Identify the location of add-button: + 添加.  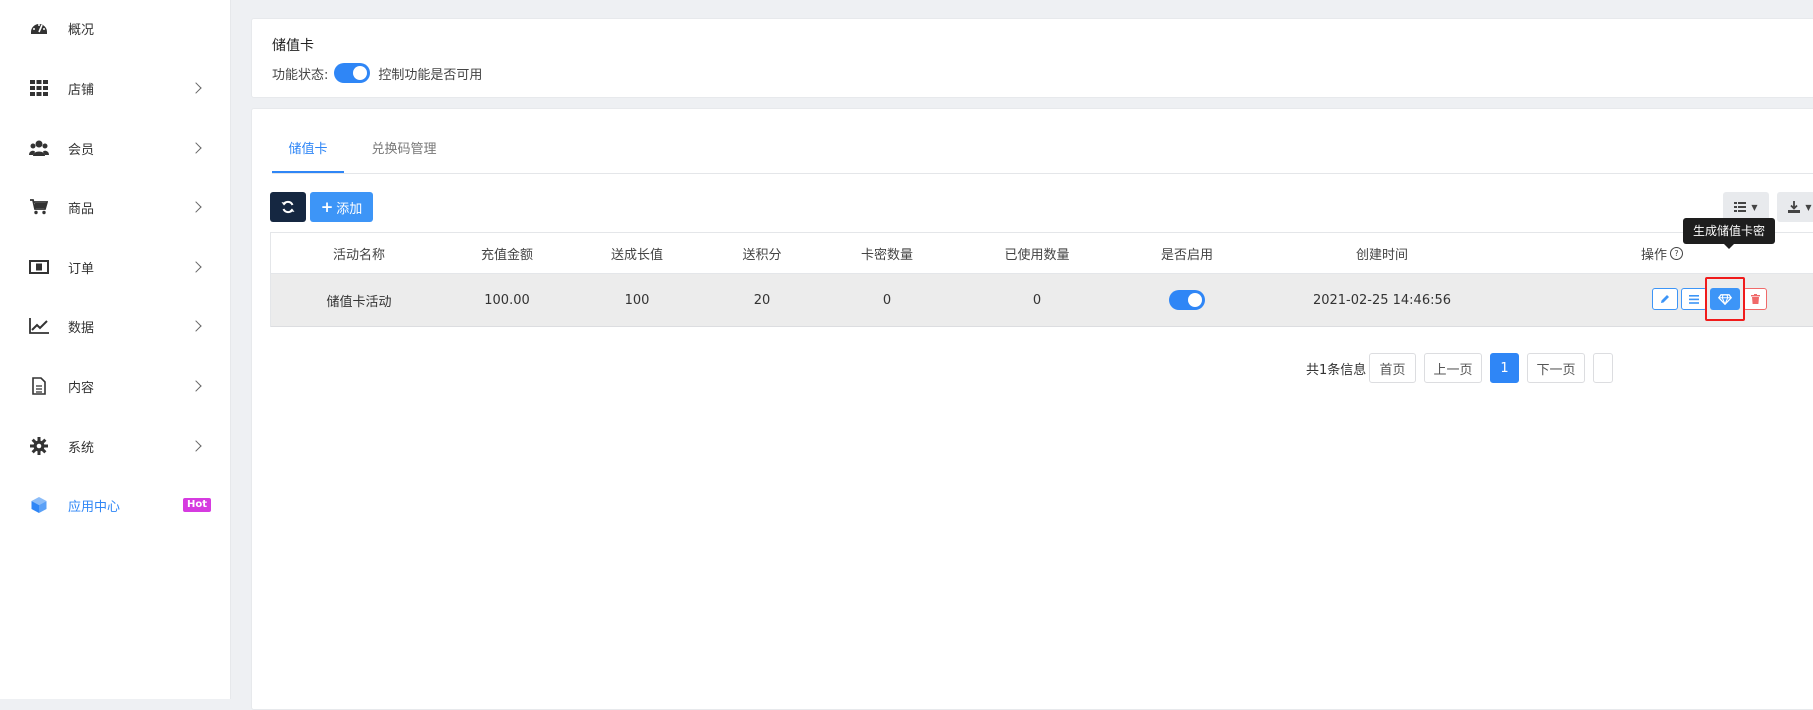
(341, 207).